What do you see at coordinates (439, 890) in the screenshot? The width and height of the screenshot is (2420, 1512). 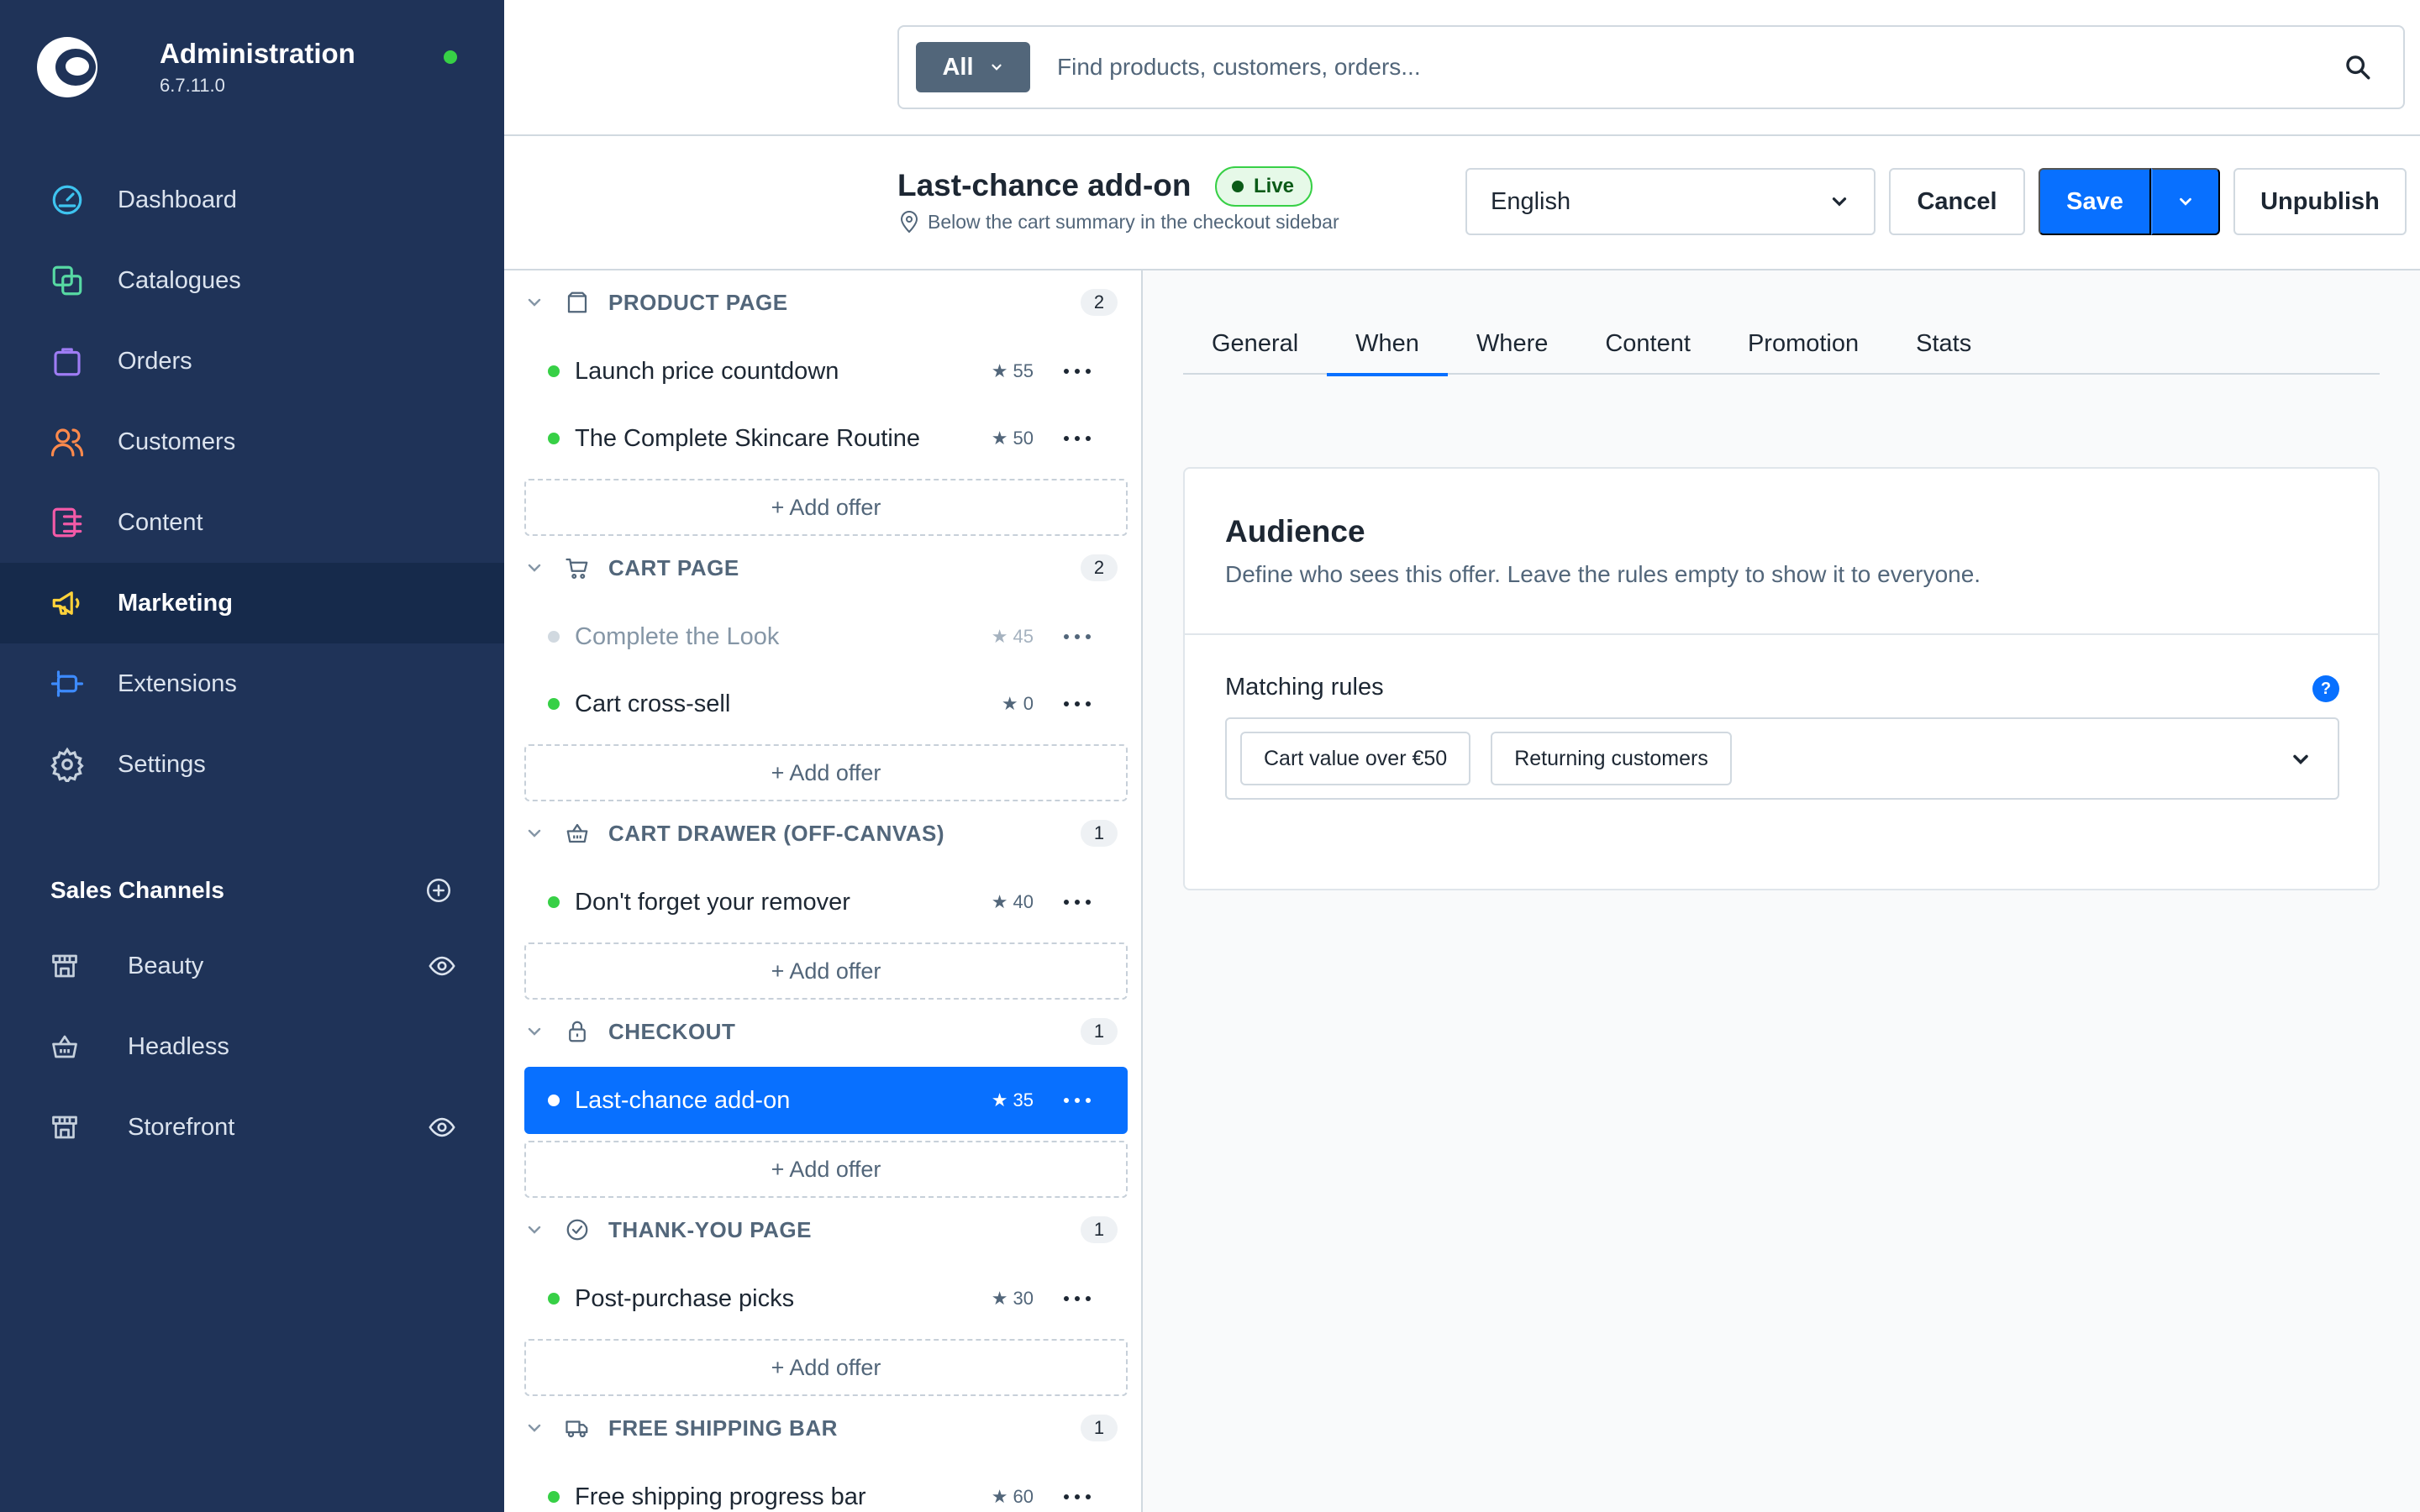 I see `add-sales-channel-icon` at bounding box center [439, 890].